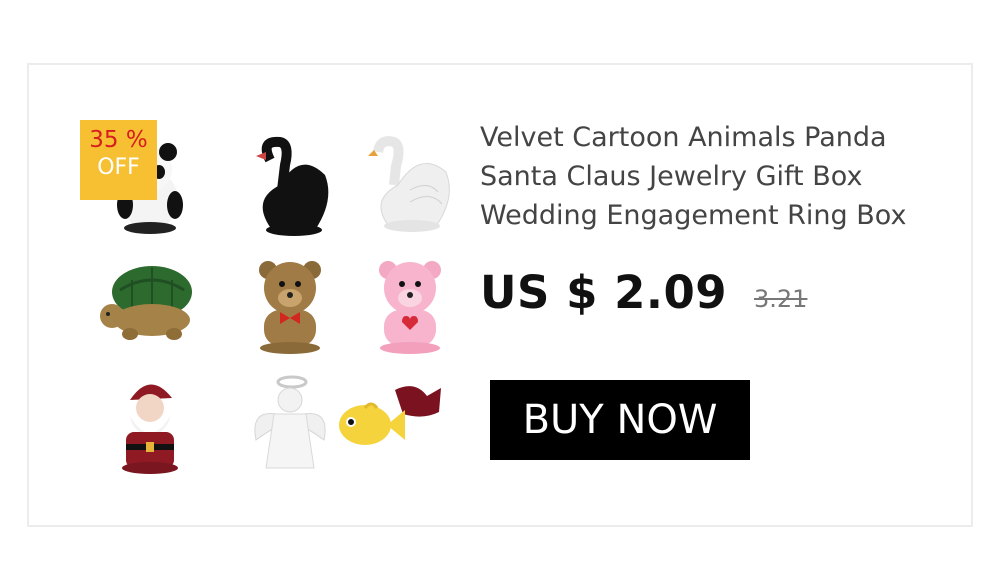 This screenshot has width=1000, height=580. Describe the element at coordinates (118, 140) in the screenshot. I see `discount-percent: 35 %` at that location.